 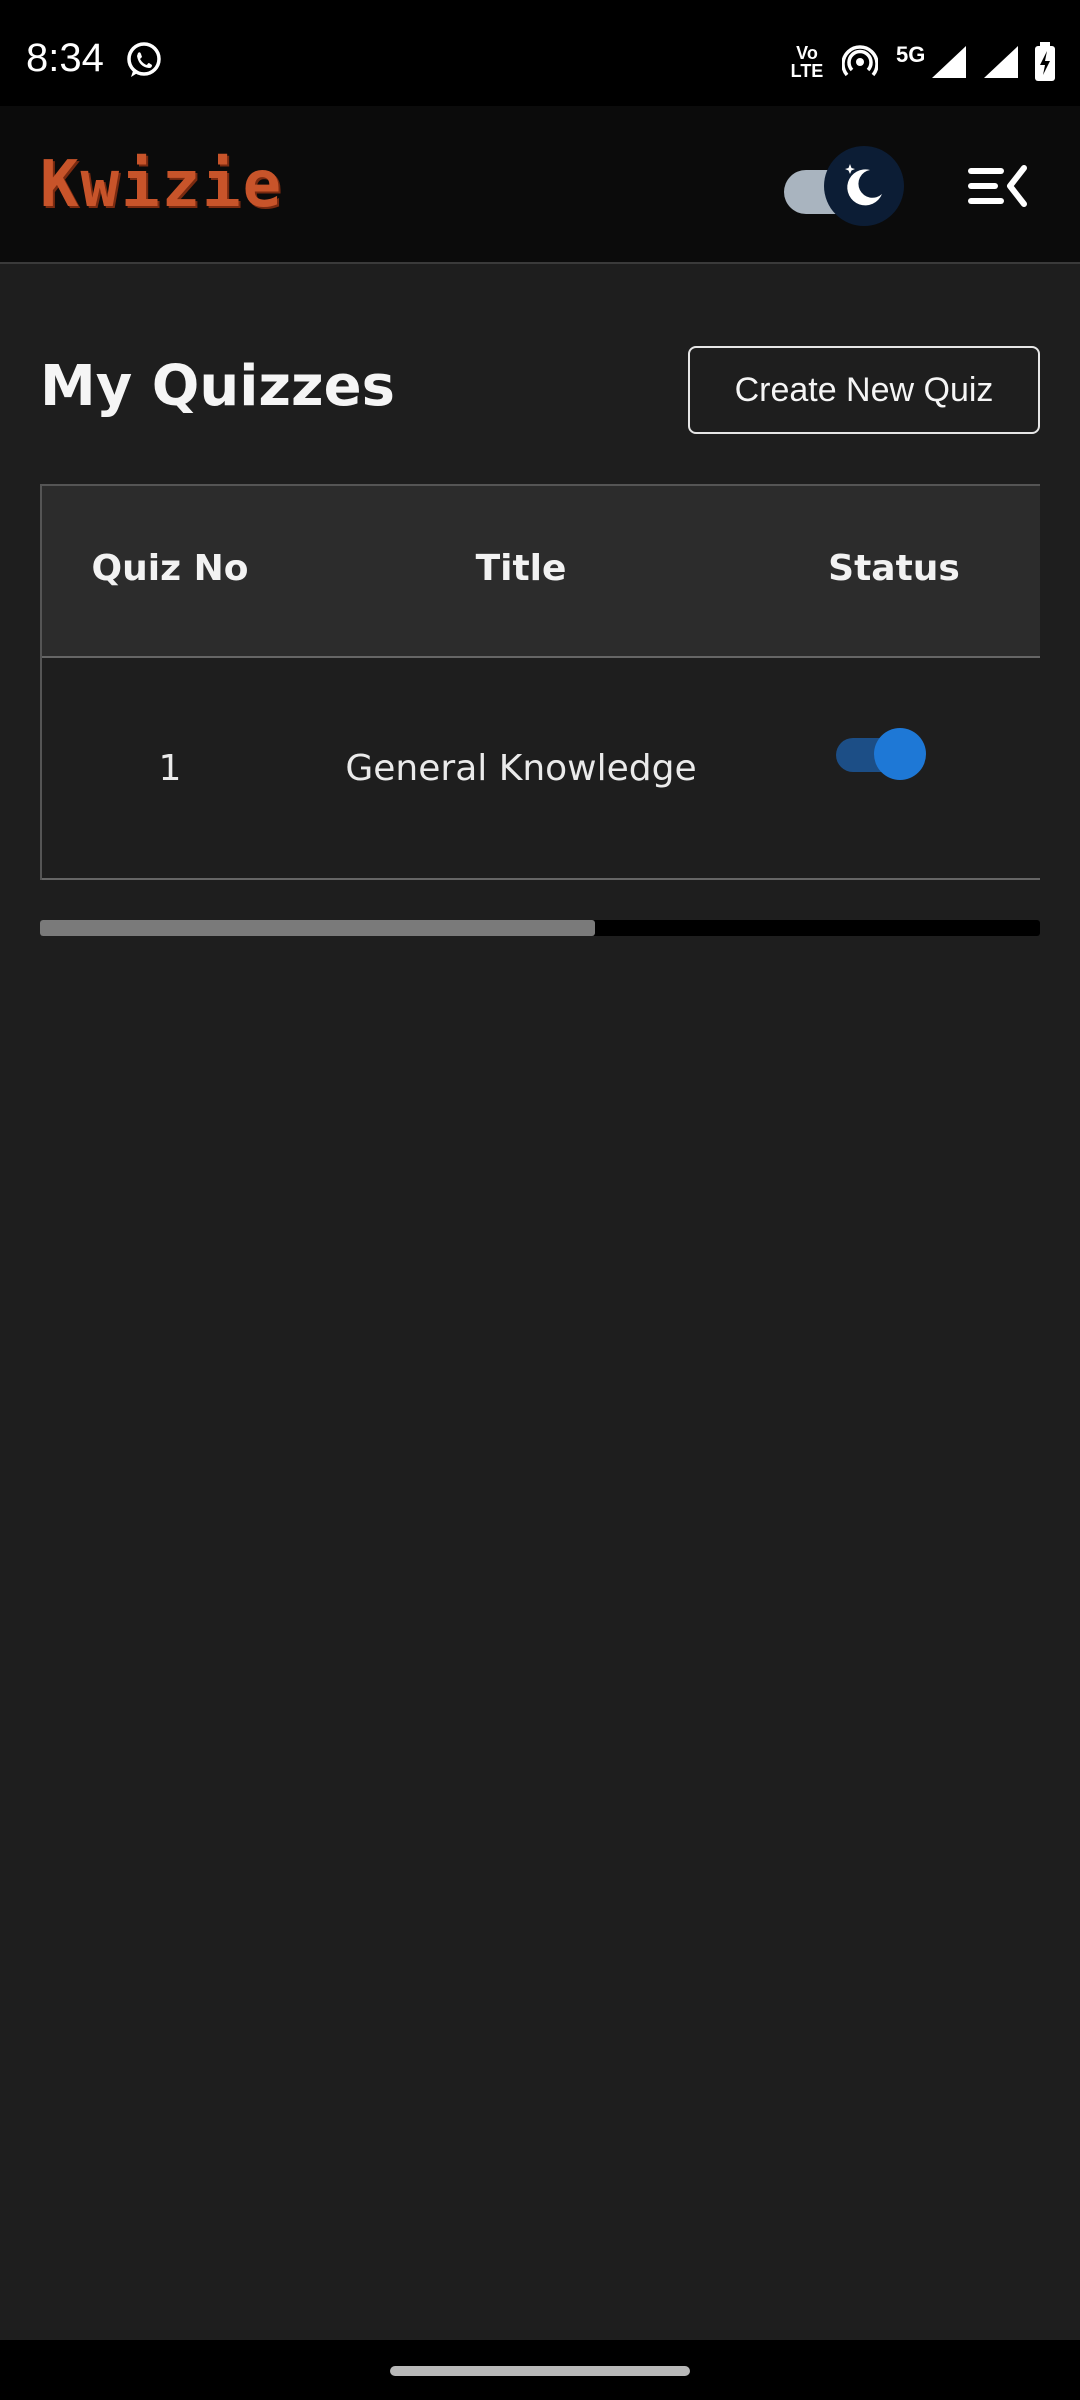 I want to click on theme-toggle-knob, so click(x=864, y=186).